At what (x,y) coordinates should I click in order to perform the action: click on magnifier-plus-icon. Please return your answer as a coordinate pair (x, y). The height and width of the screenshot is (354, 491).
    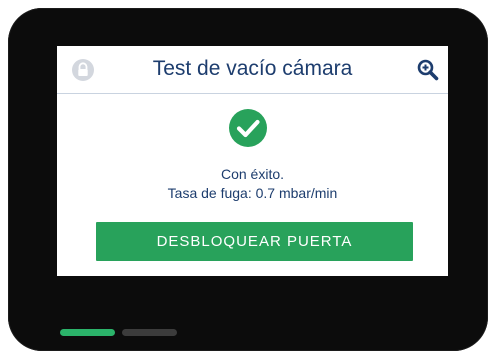
    Looking at the image, I should click on (428, 70).